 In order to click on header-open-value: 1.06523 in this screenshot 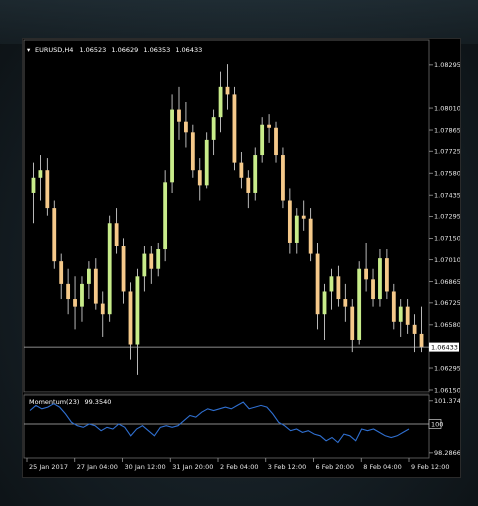, I will do `click(92, 50)`.